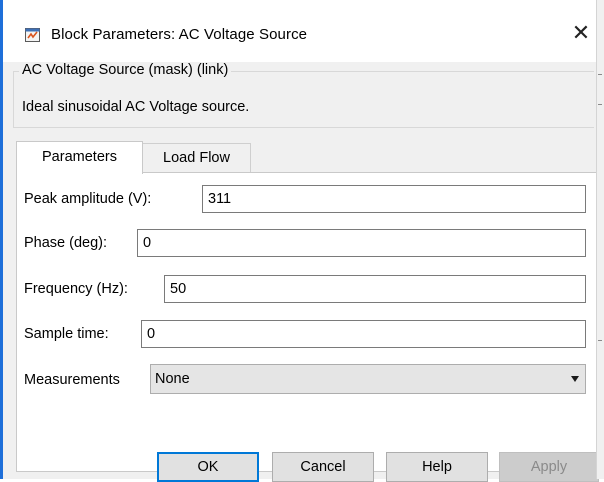 The width and height of the screenshot is (604, 482). I want to click on simulink-block-icon, so click(32, 35).